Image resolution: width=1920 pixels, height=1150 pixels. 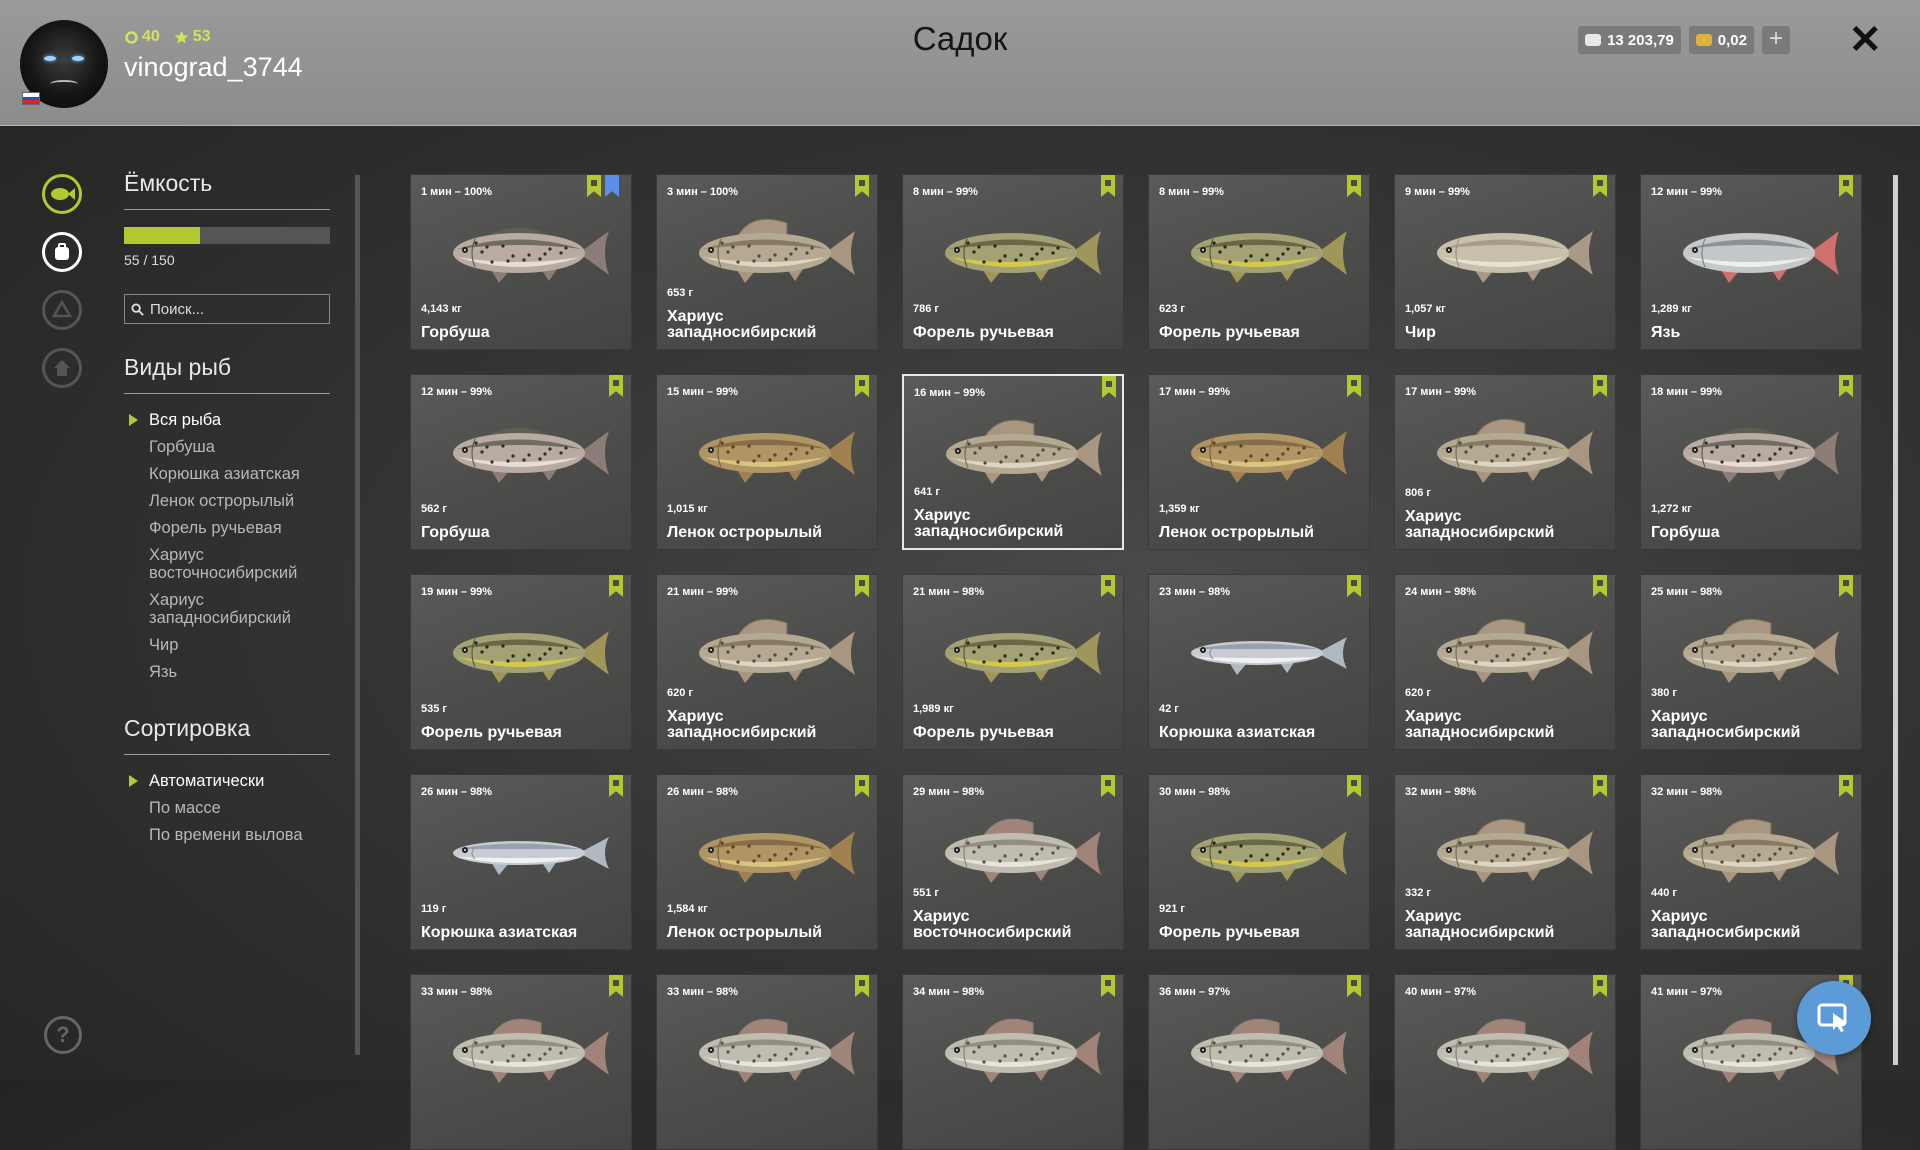 I want to click on fish-card: 36 мин – 97%, so click(x=1259, y=1062).